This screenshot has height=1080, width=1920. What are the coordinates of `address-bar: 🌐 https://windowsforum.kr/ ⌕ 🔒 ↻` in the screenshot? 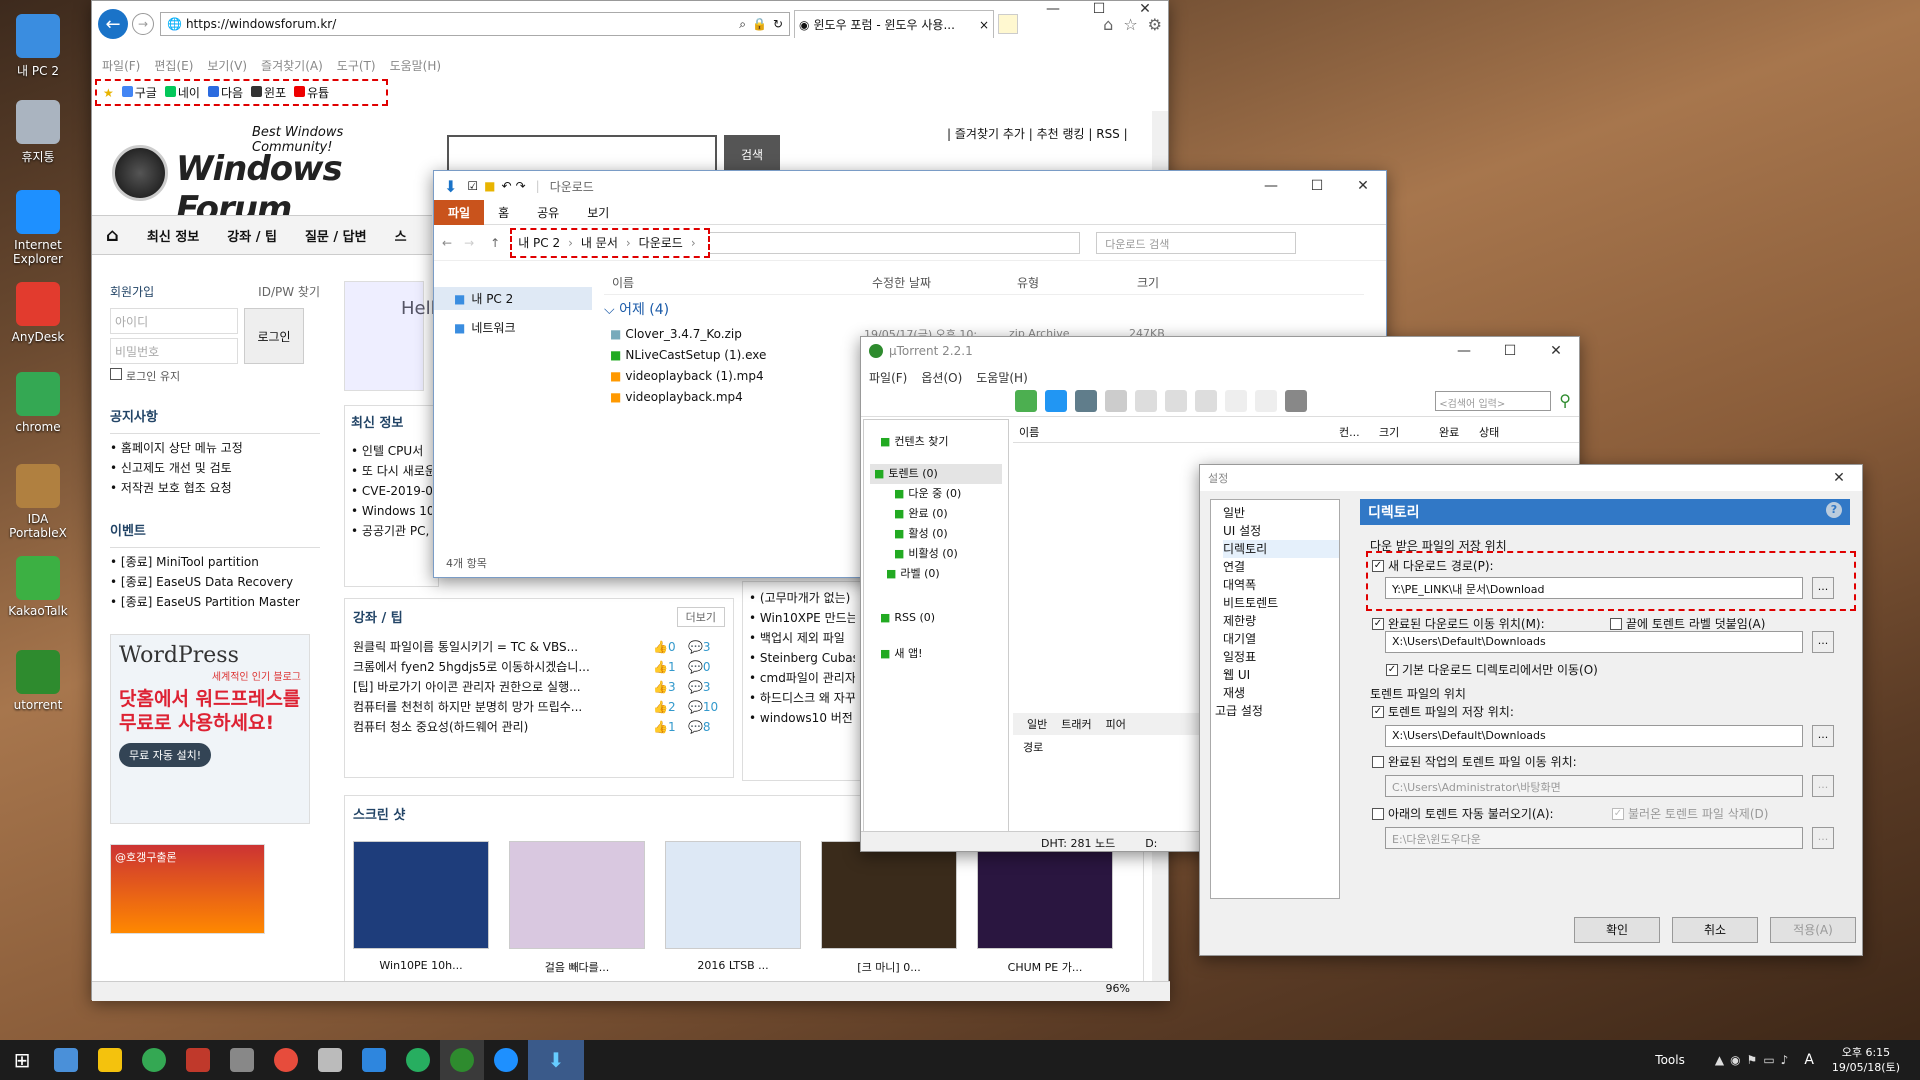 It's located at (475, 24).